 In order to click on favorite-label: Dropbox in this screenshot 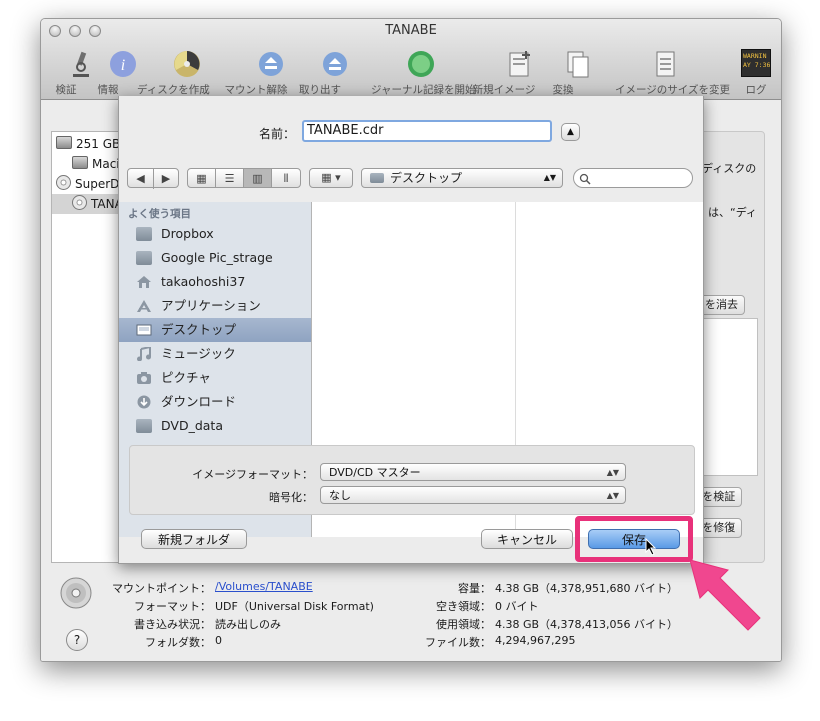, I will do `click(187, 233)`.